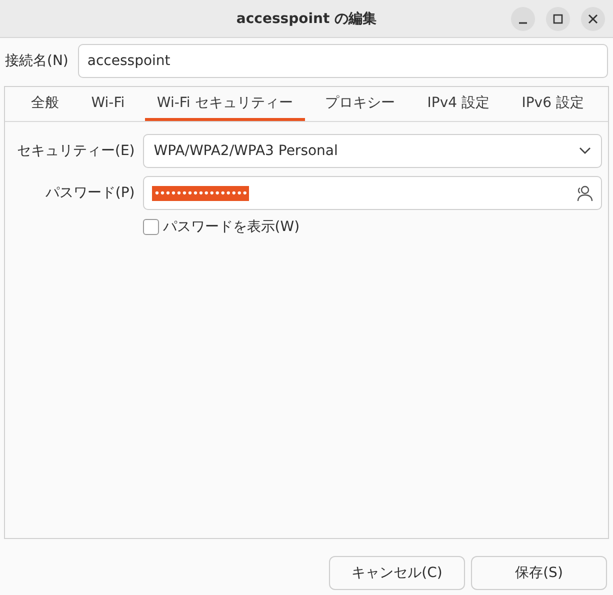 Image resolution: width=613 pixels, height=595 pixels. What do you see at coordinates (343, 61) in the screenshot?
I see `connection-name-field: accesspoint` at bounding box center [343, 61].